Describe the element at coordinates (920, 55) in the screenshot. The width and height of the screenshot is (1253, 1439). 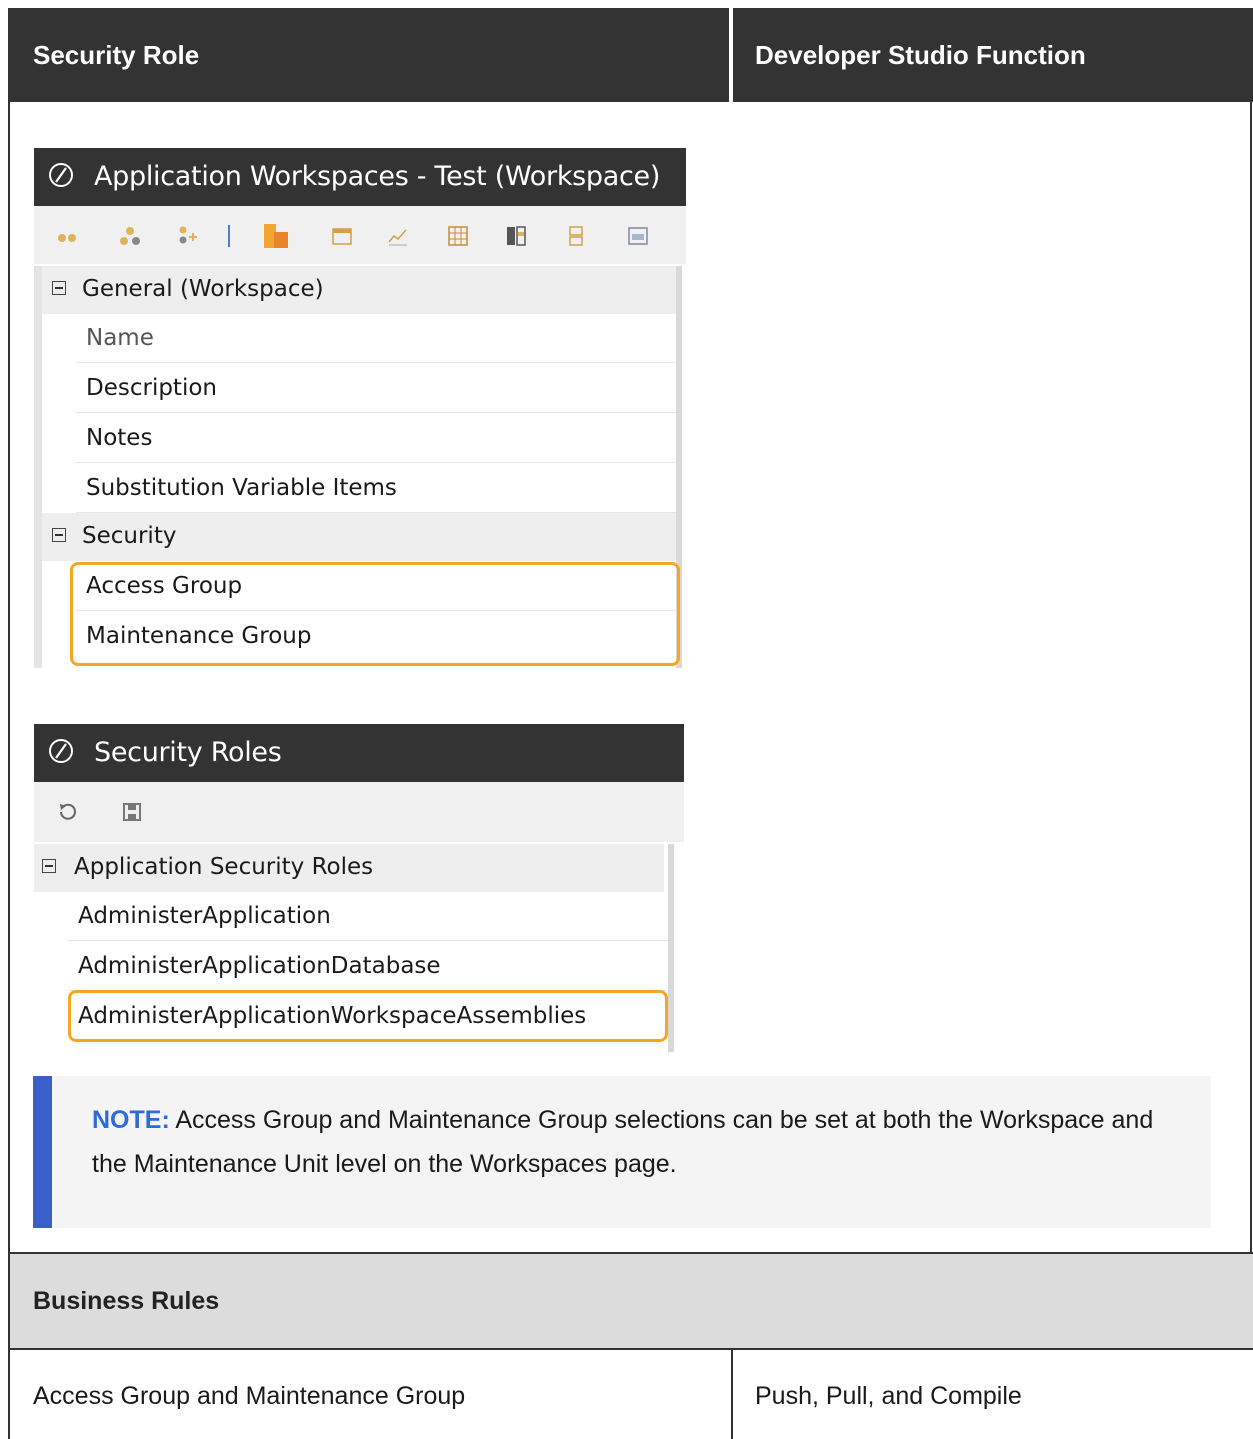
I see `header-developer-studio-function: Developer Studio Function` at that location.